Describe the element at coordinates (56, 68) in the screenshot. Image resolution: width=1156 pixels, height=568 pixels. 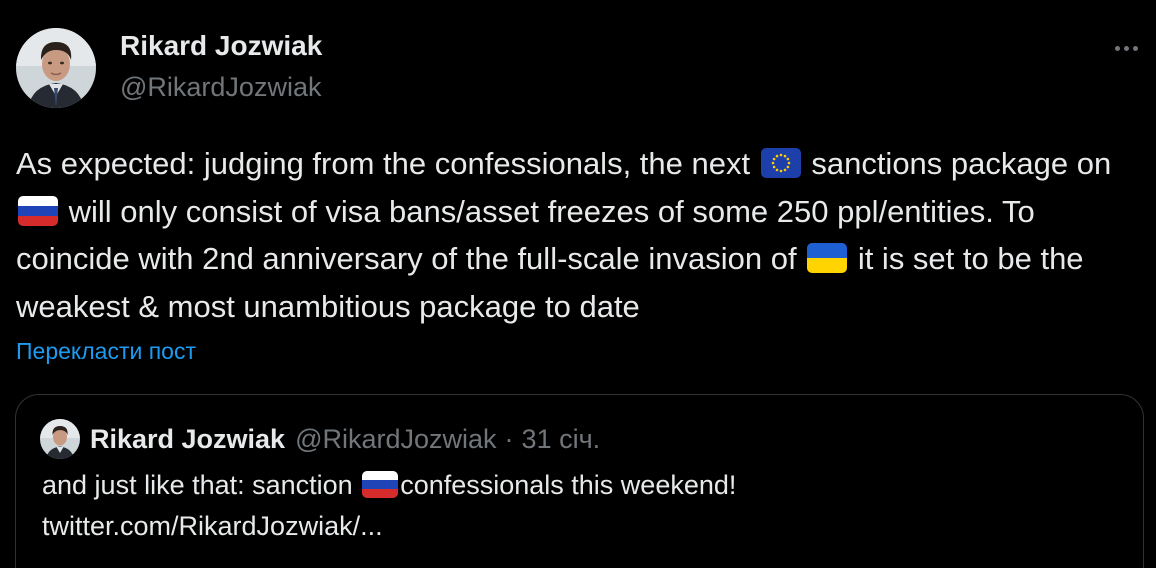
I see `author-avatar` at that location.